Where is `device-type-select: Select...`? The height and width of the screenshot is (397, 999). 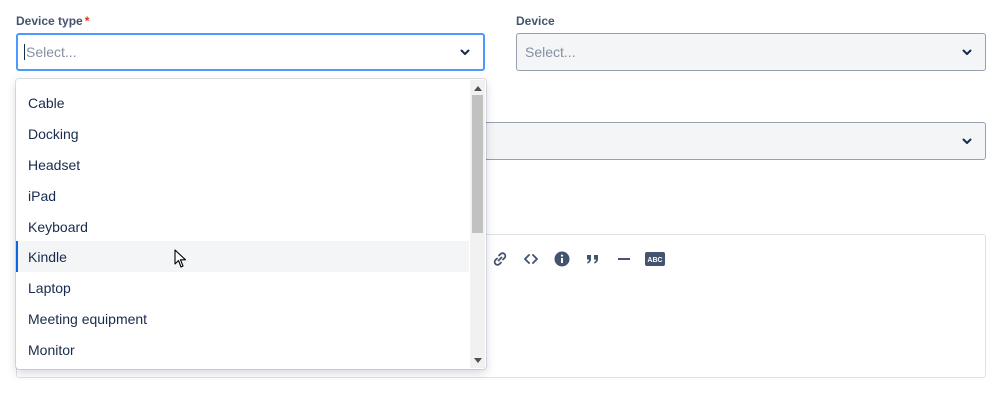
device-type-select: Select... is located at coordinates (250, 52).